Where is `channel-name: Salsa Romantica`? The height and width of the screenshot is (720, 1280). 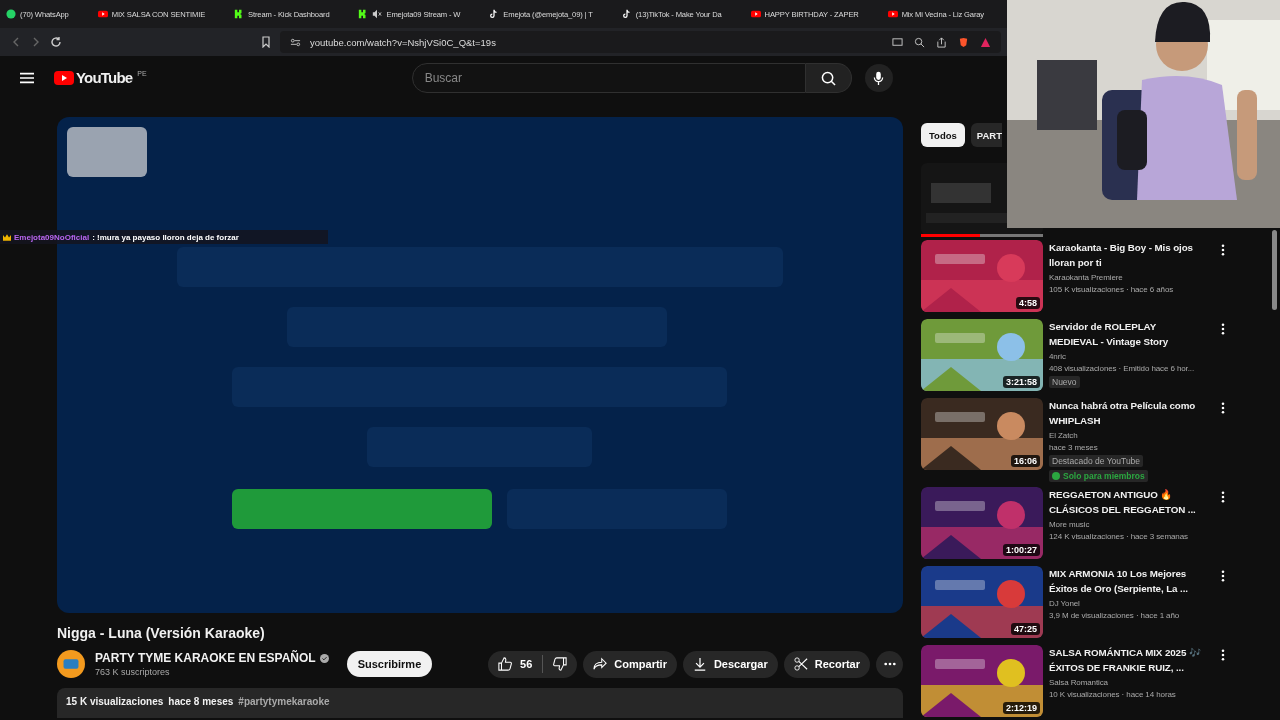
channel-name: Salsa Romantica is located at coordinates (1079, 682).